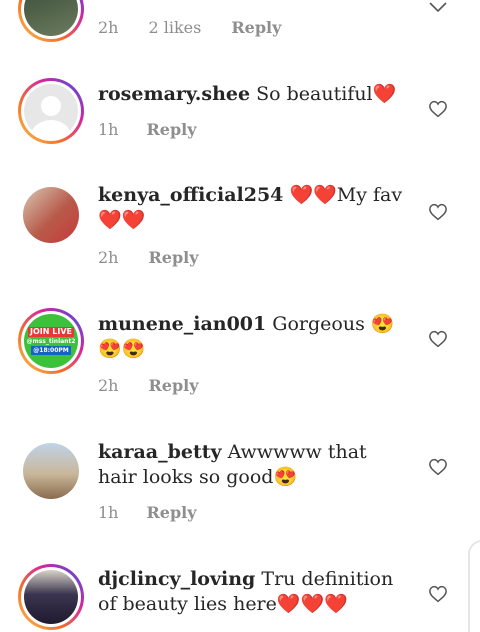 This screenshot has height=632, width=480. Describe the element at coordinates (176, 579) in the screenshot. I see `comment-username: djclincy_loving` at that location.